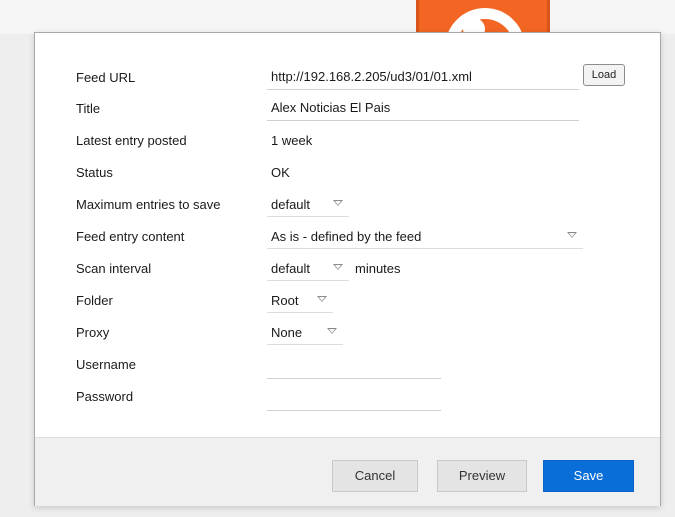 The image size is (675, 517). What do you see at coordinates (482, 476) in the screenshot?
I see `preview-button: Preview` at bounding box center [482, 476].